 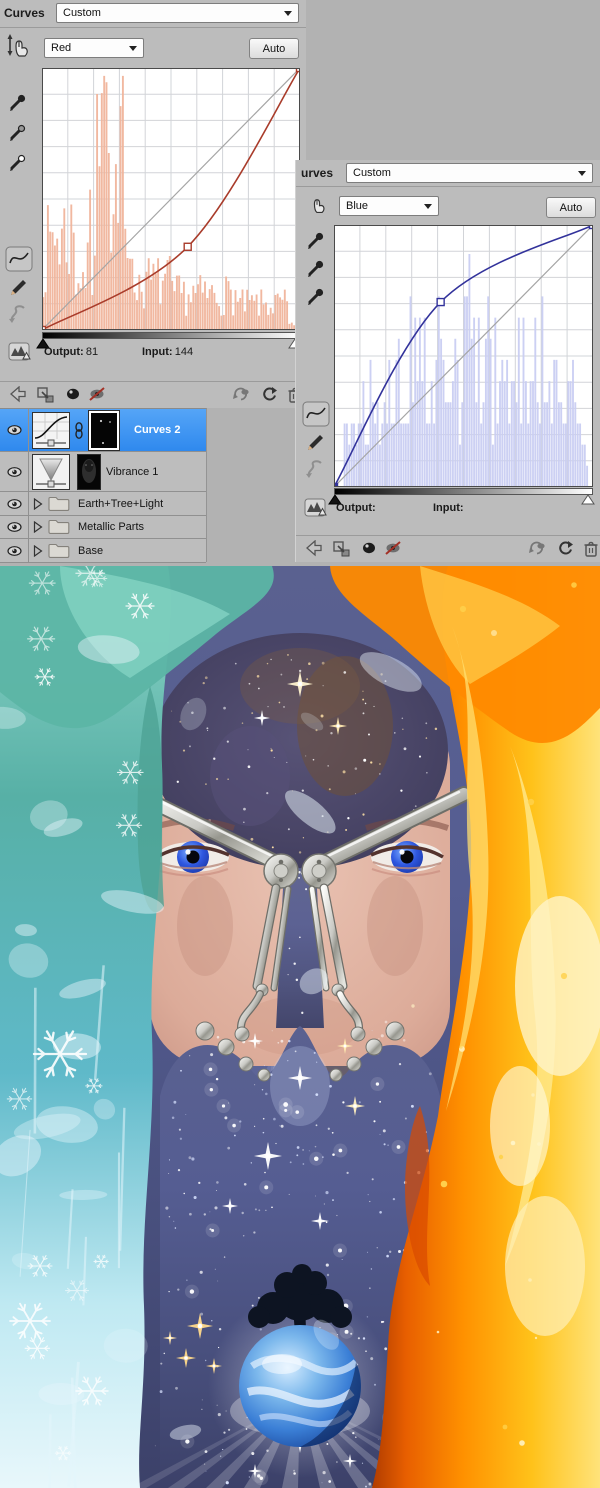 What do you see at coordinates (132, 471) in the screenshot?
I see `layer-name: Vibrance 1` at bounding box center [132, 471].